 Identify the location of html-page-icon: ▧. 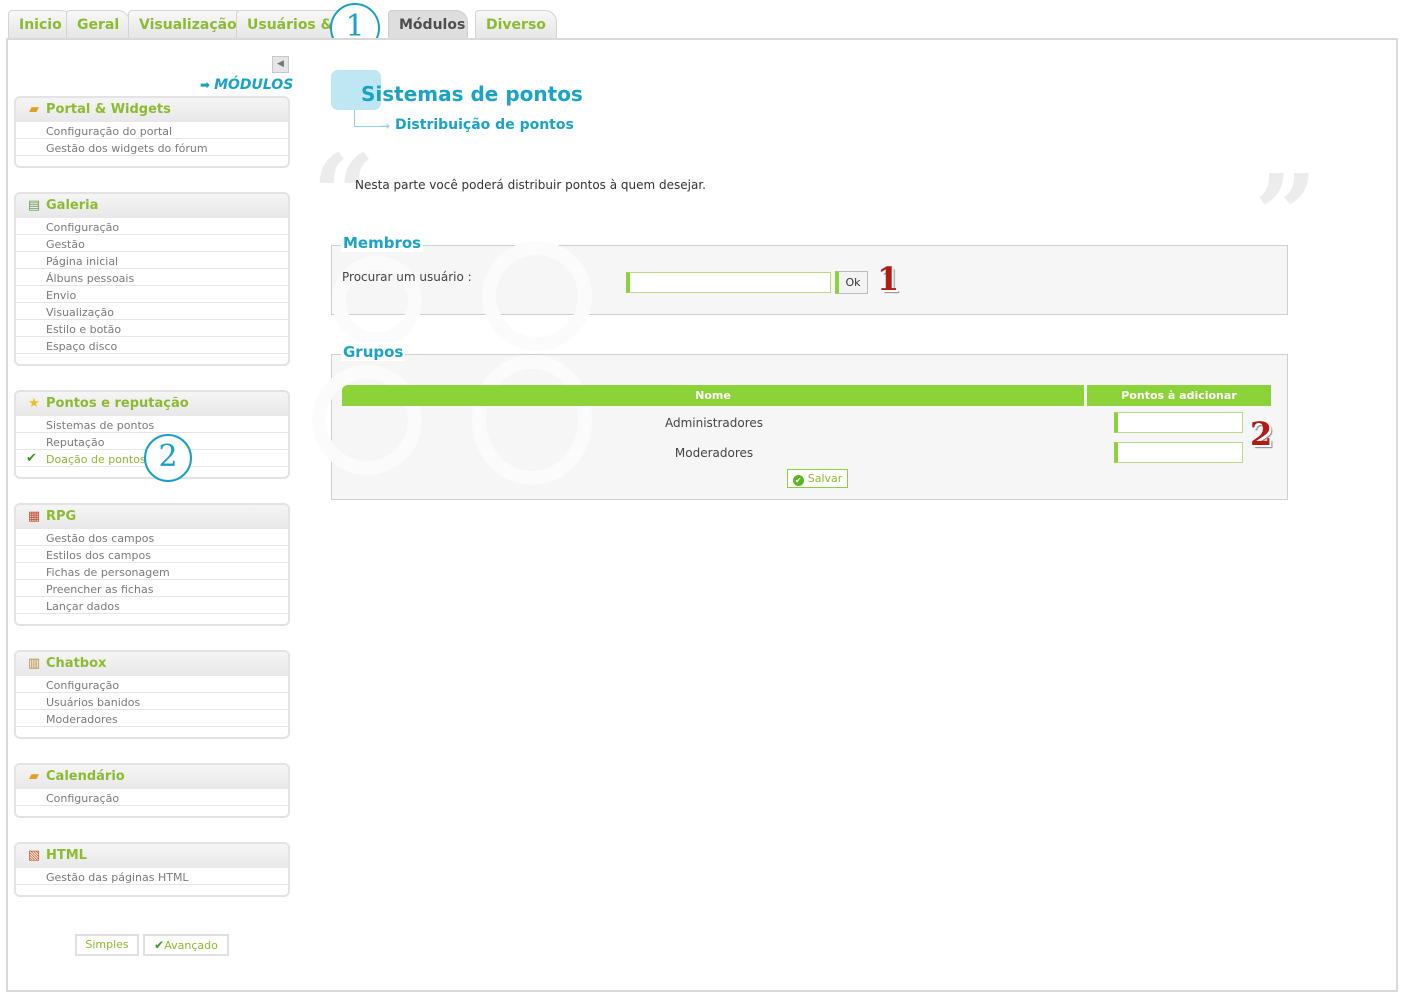
(34, 855).